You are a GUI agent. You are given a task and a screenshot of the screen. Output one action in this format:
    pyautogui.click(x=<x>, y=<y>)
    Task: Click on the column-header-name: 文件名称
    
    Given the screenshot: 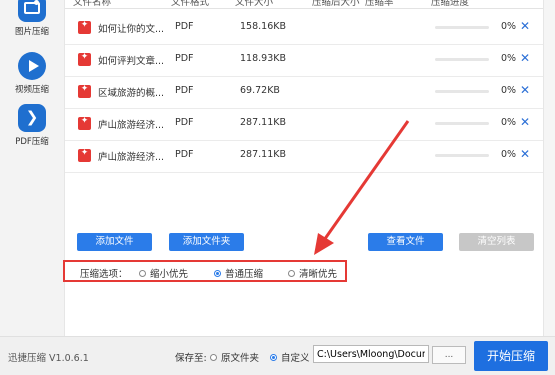 What is the action you would take?
    pyautogui.click(x=92, y=4)
    